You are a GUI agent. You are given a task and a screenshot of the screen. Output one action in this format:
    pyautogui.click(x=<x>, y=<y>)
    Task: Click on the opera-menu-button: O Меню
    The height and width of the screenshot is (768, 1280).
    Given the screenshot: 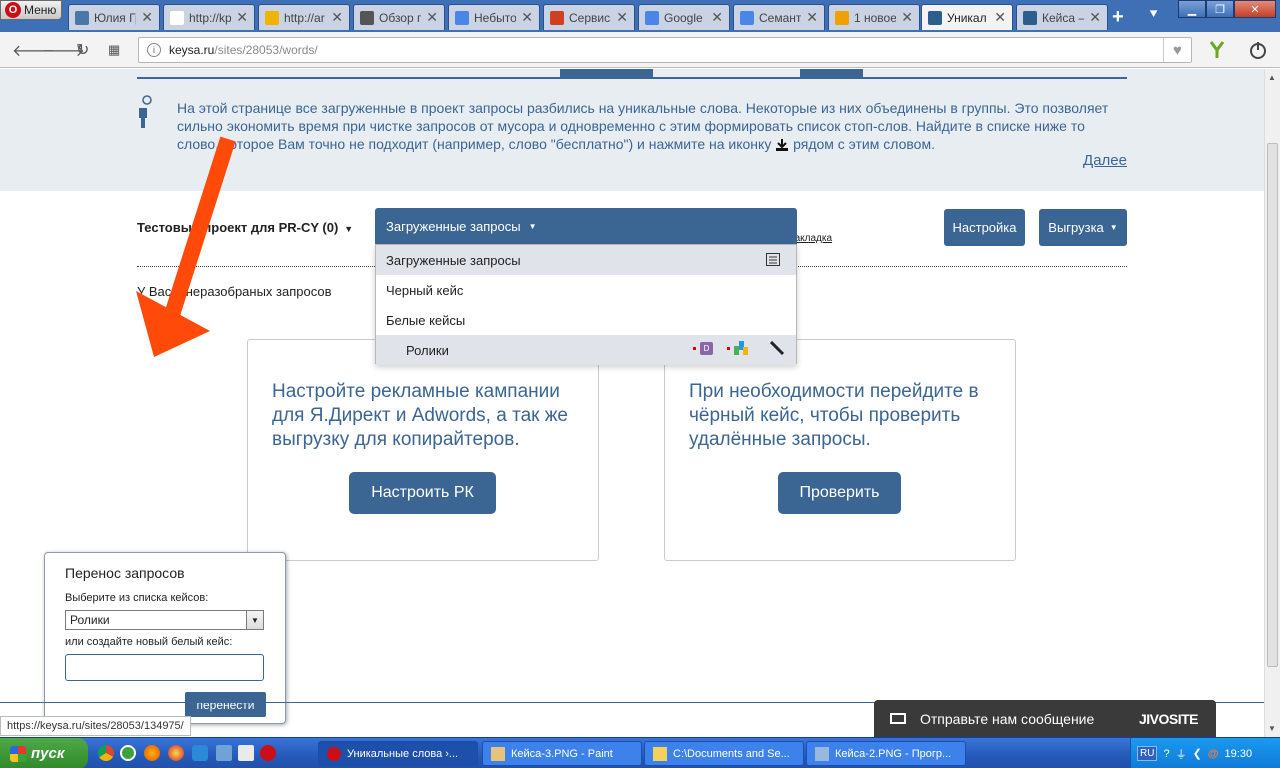 What is the action you would take?
    pyautogui.click(x=31, y=10)
    